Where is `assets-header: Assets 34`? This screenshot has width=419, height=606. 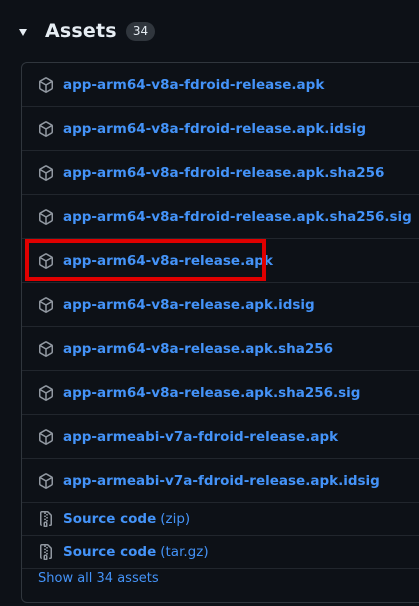
assets-header: Assets 34 is located at coordinates (87, 31).